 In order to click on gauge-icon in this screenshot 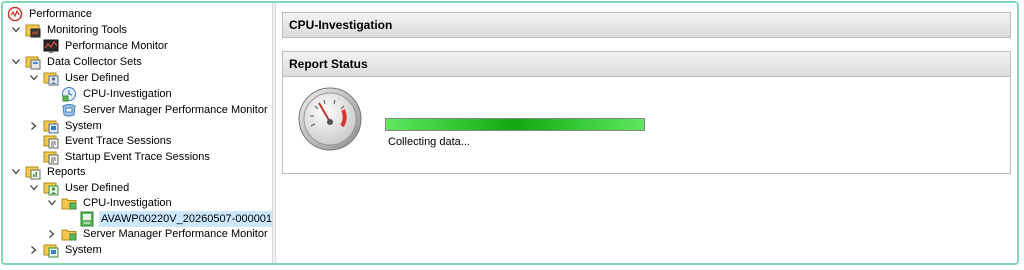, I will do `click(330, 119)`.